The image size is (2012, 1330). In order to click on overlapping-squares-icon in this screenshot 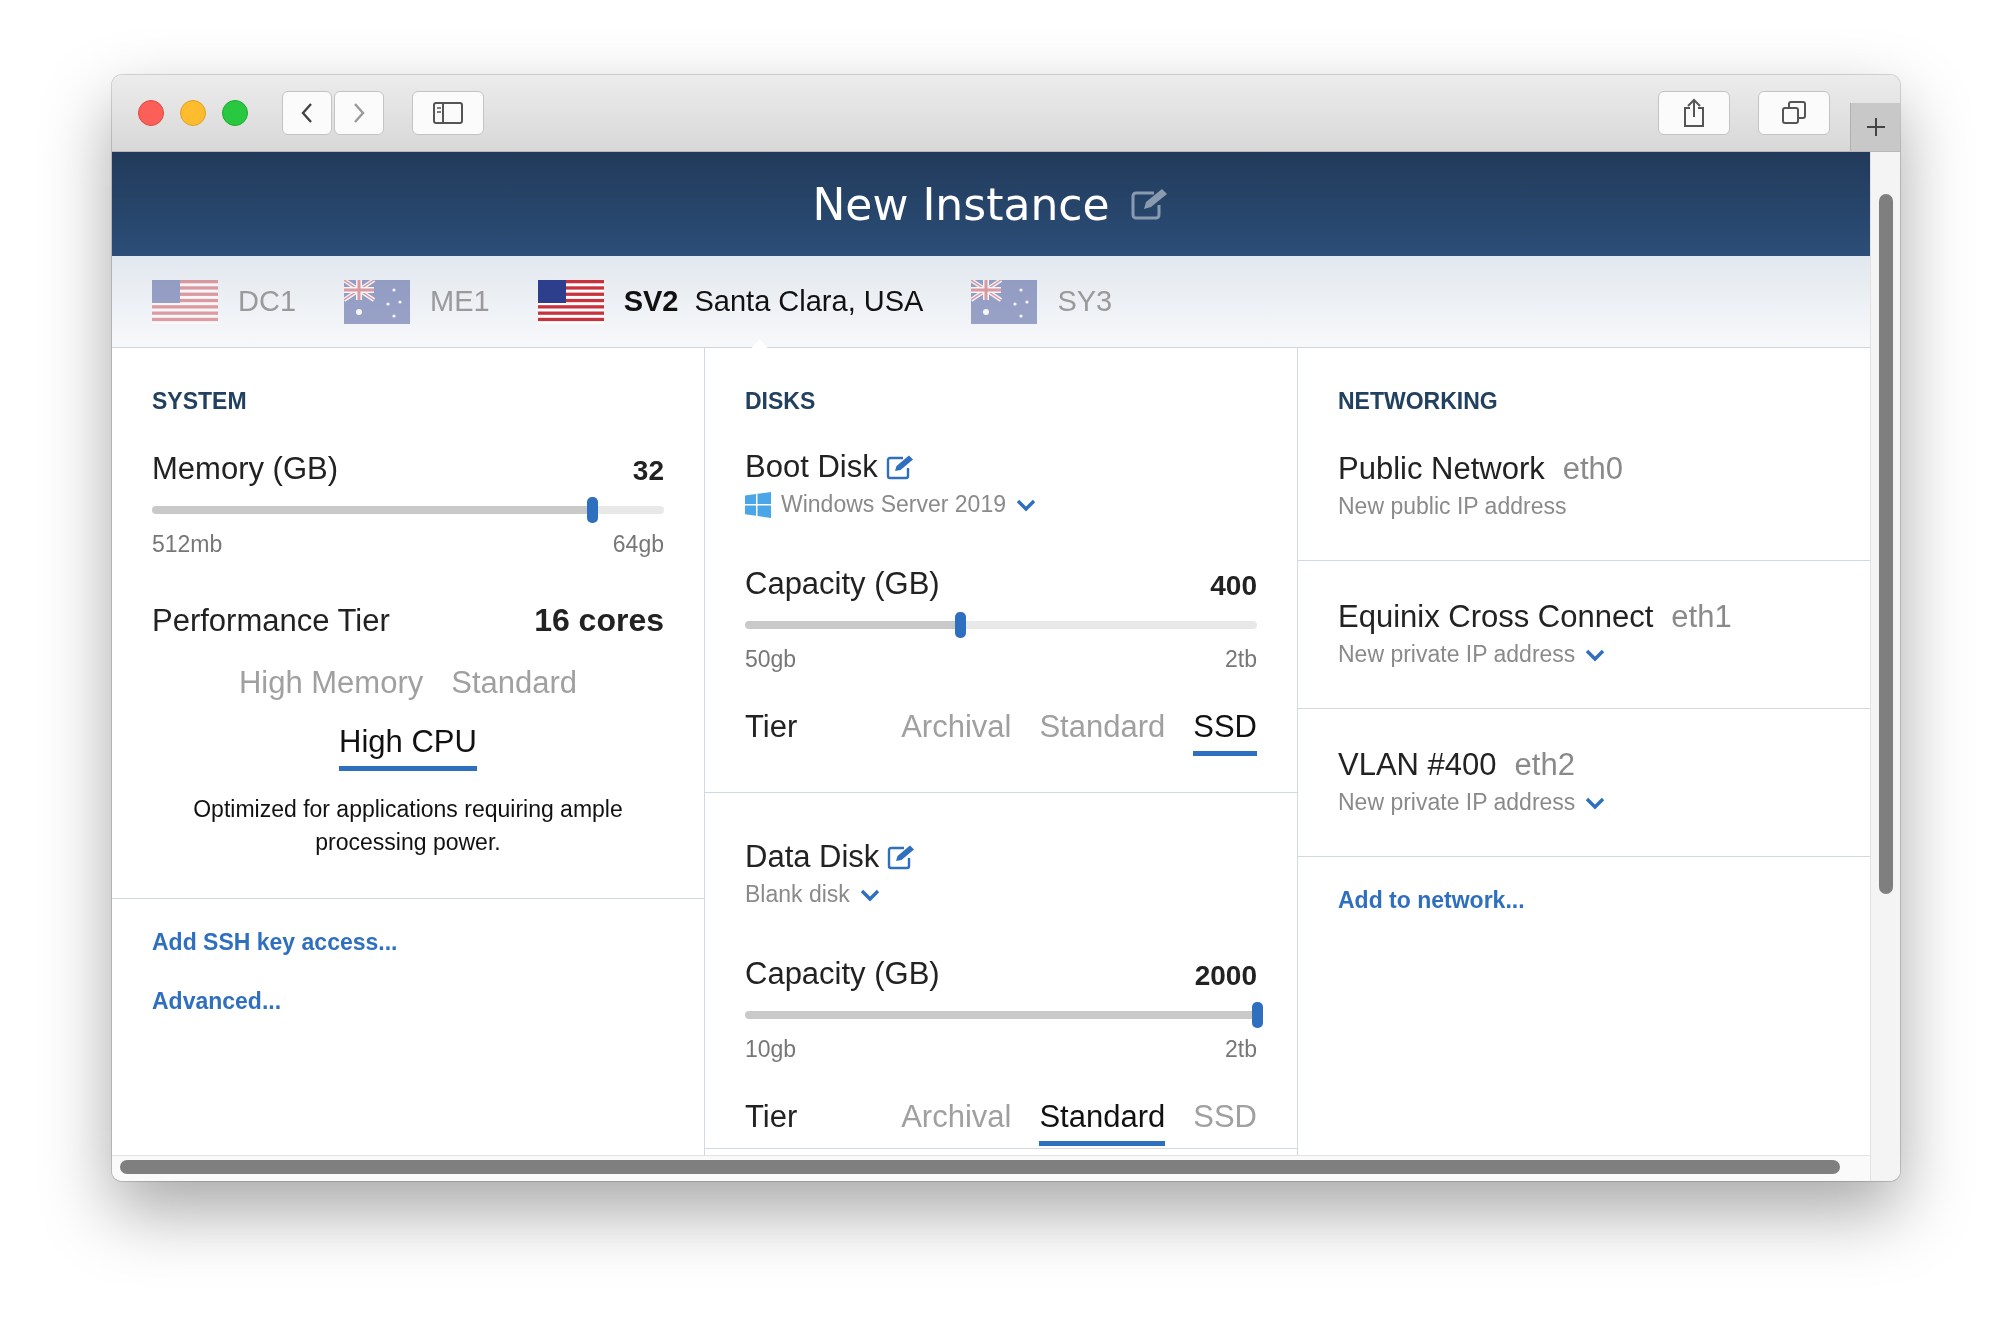, I will do `click(1794, 113)`.